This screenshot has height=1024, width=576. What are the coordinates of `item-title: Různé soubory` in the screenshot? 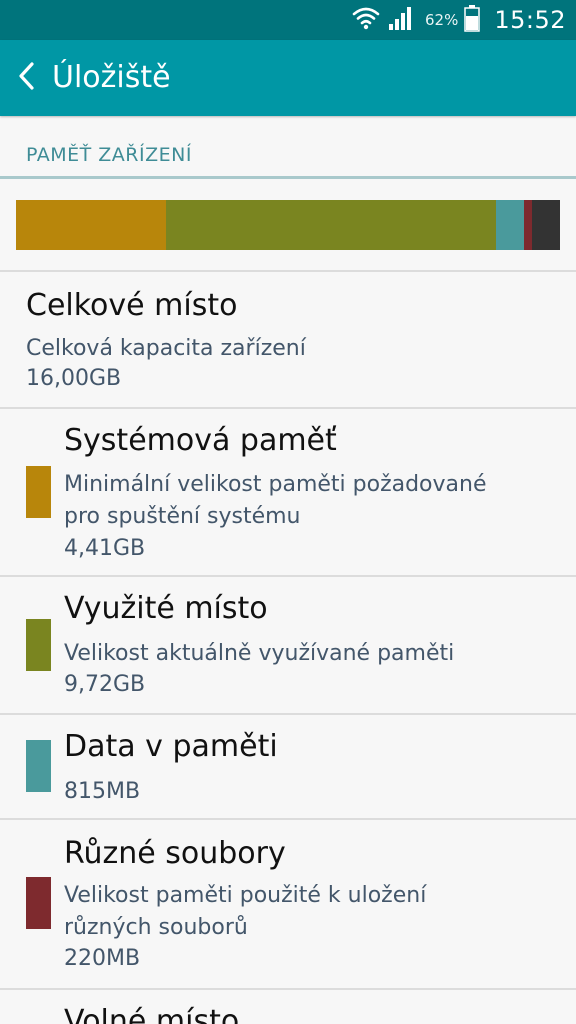 It's located at (175, 853).